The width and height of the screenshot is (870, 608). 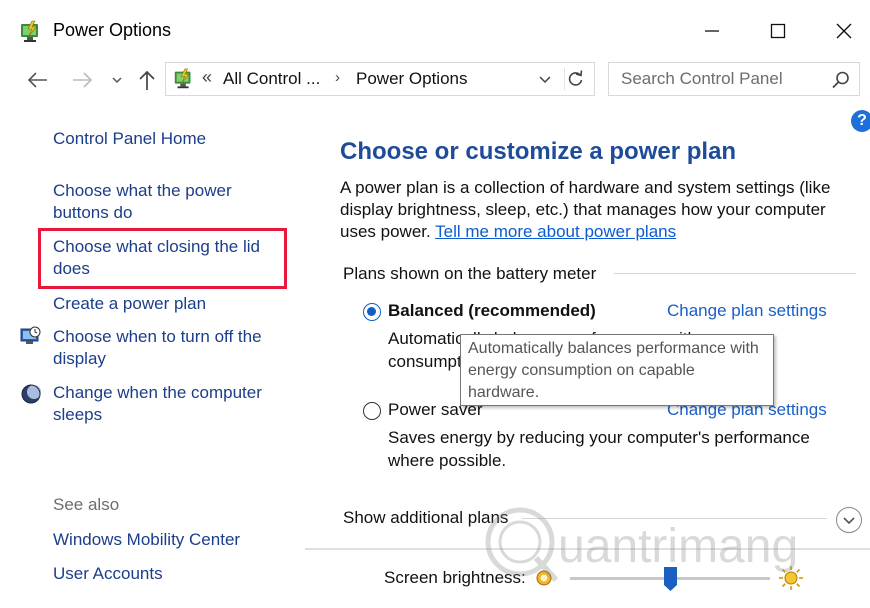 What do you see at coordinates (716, 79) in the screenshot?
I see `search-input` at bounding box center [716, 79].